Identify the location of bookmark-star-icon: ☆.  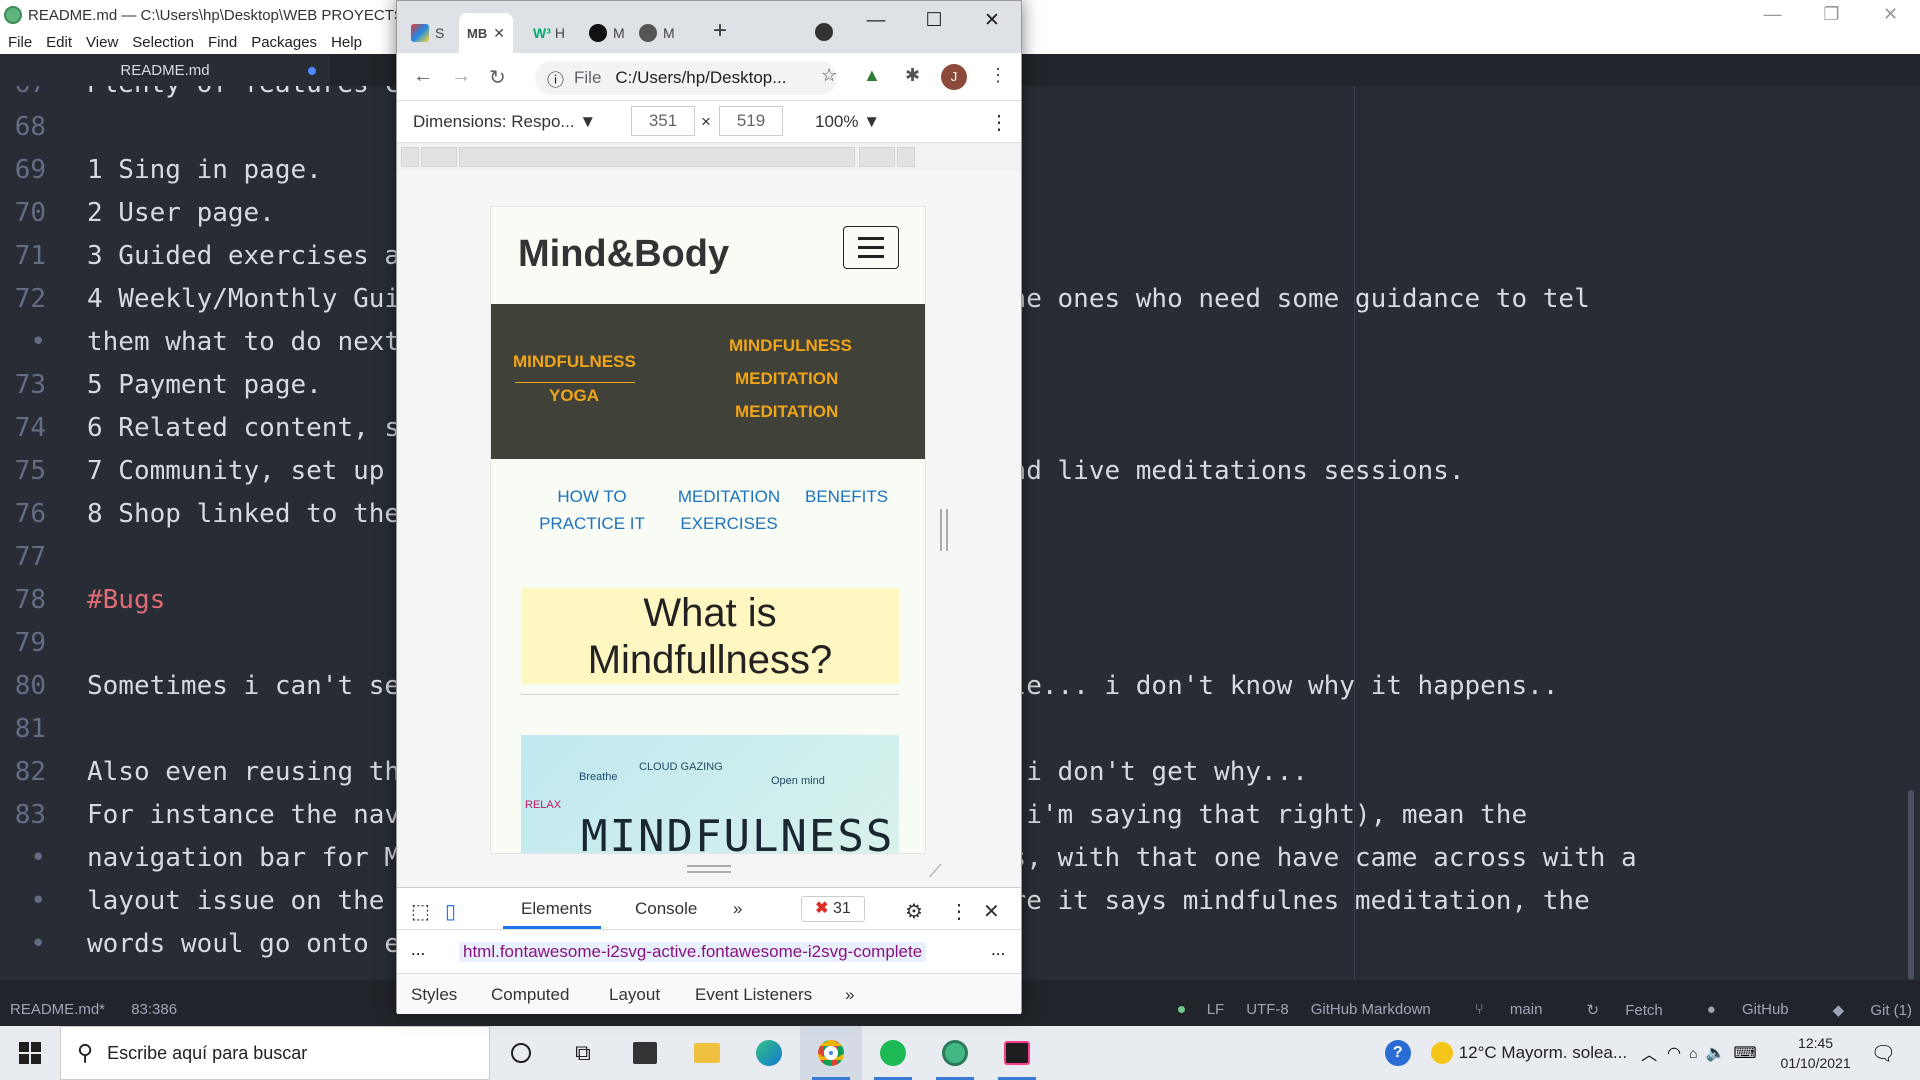
(829, 75).